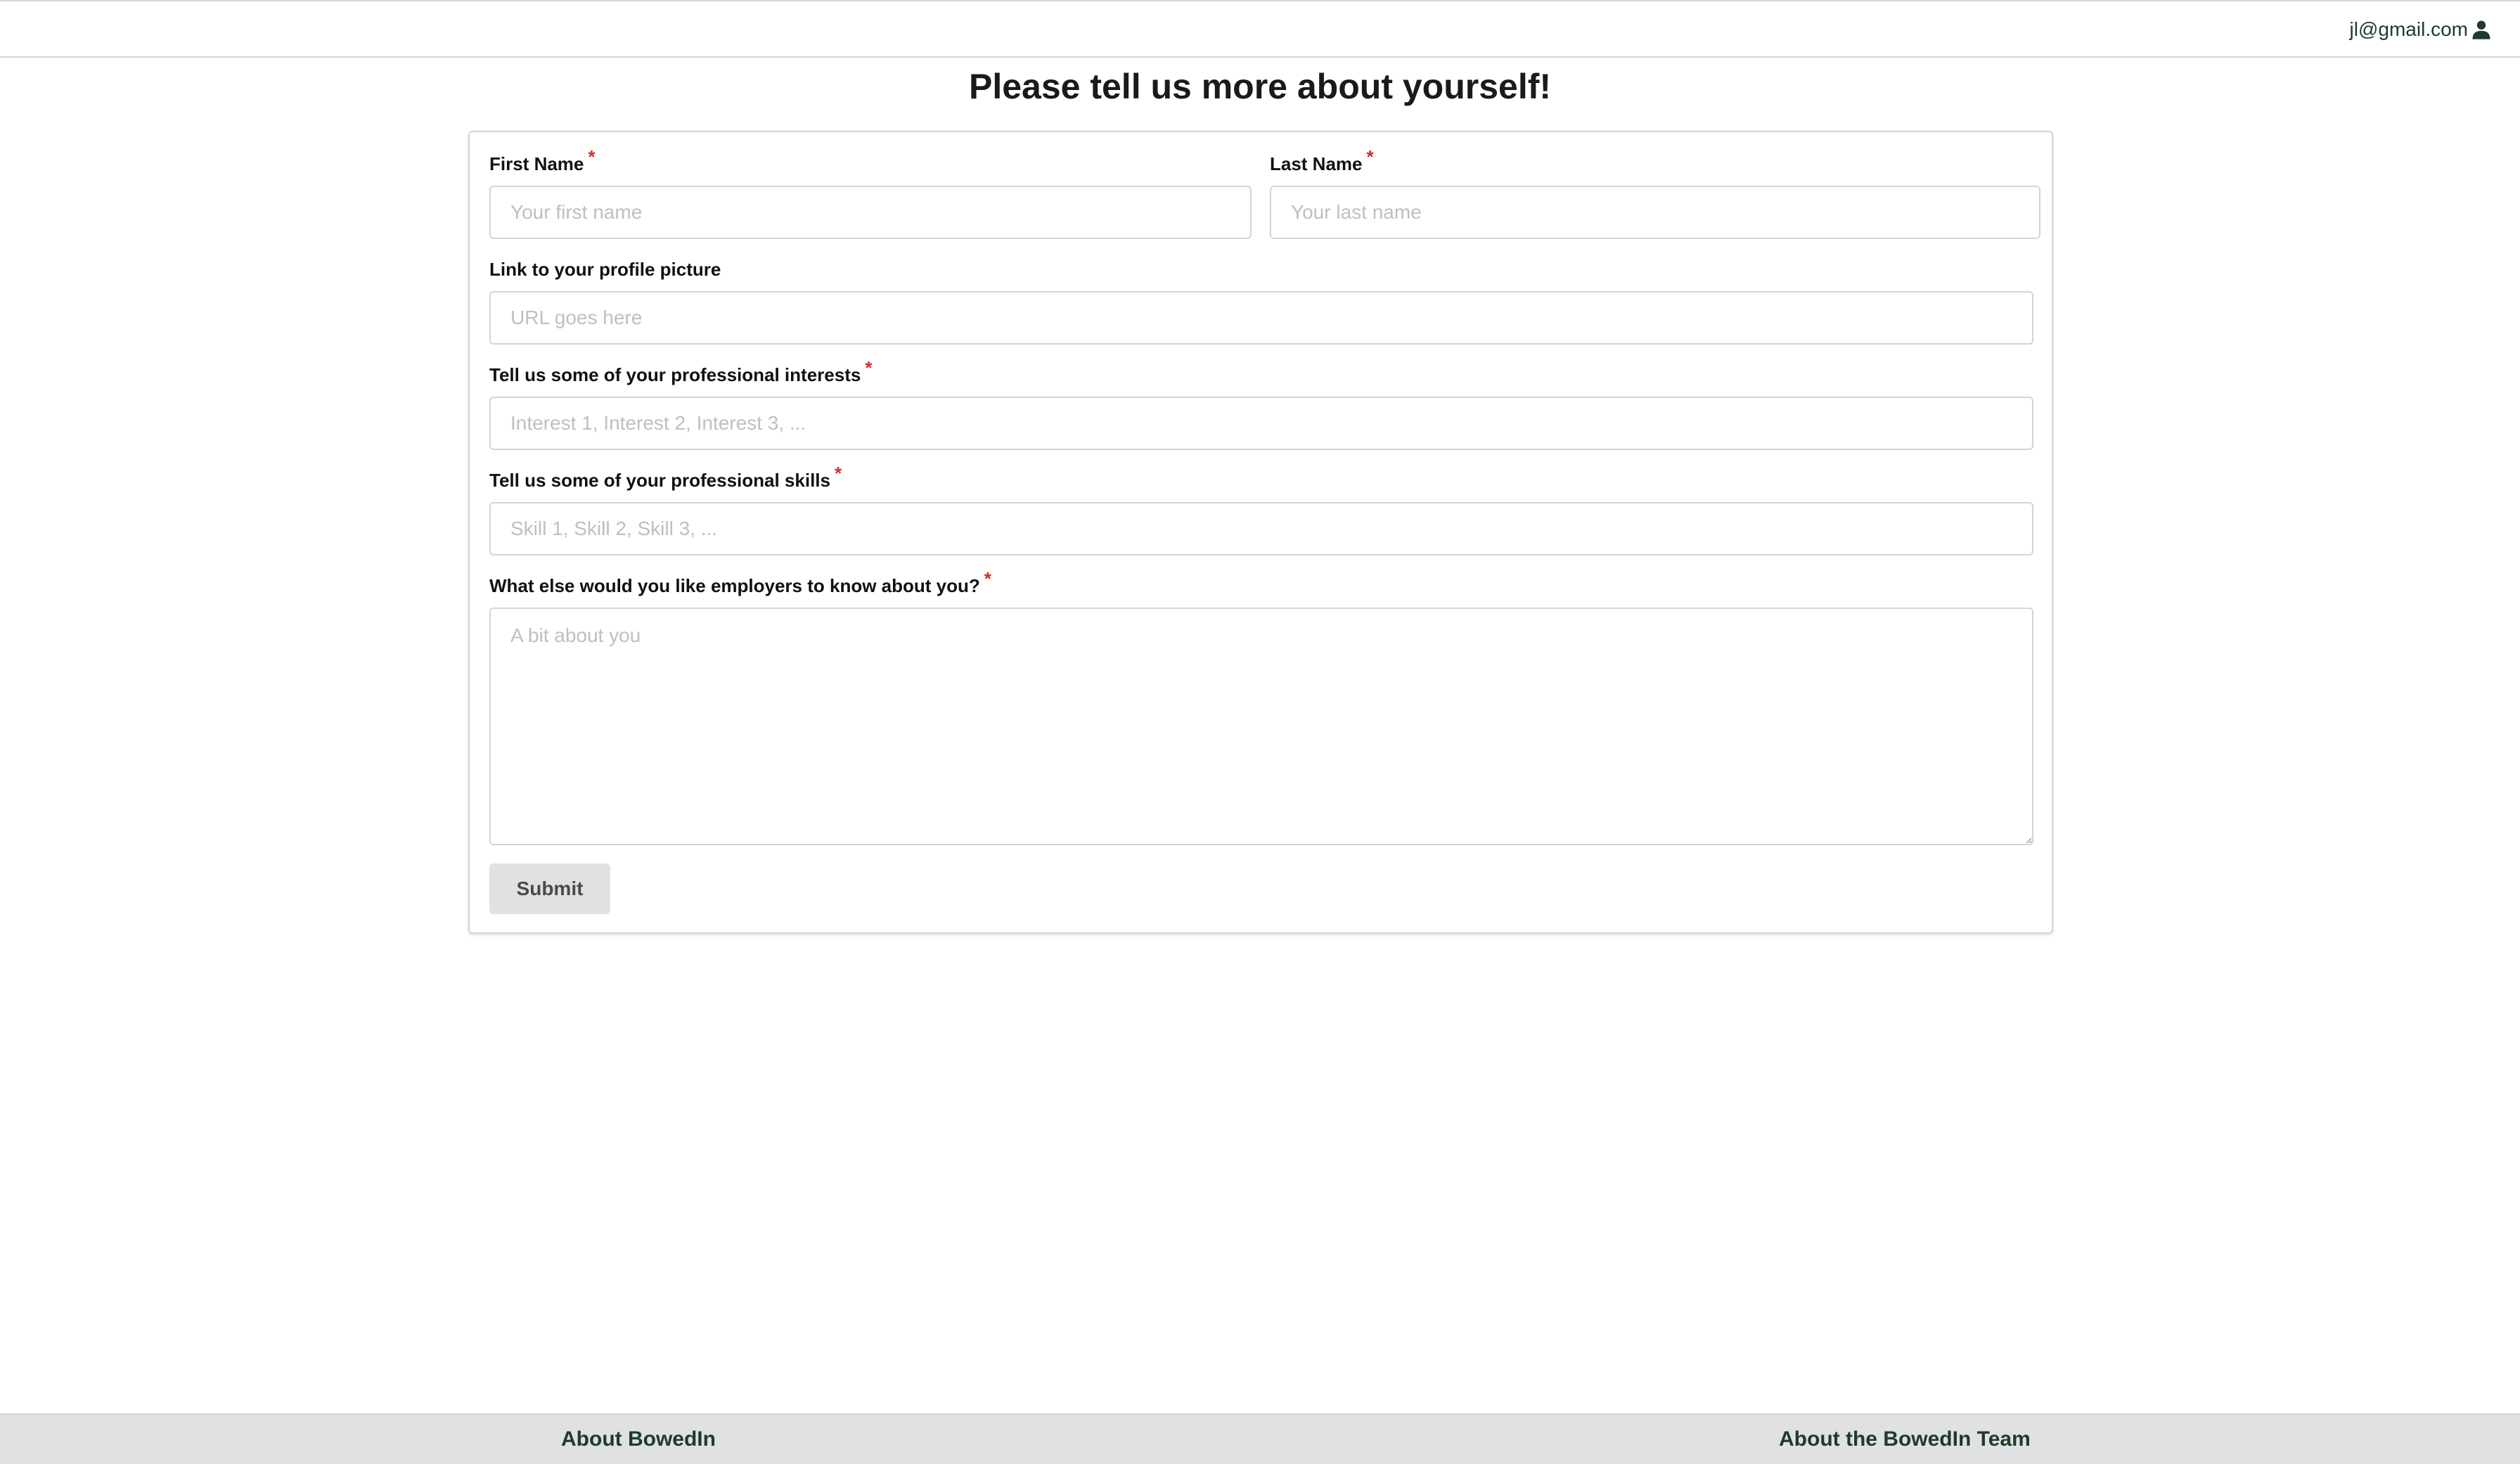 The height and width of the screenshot is (1464, 2520). I want to click on picture-label-text: Link to your profile picture, so click(605, 269).